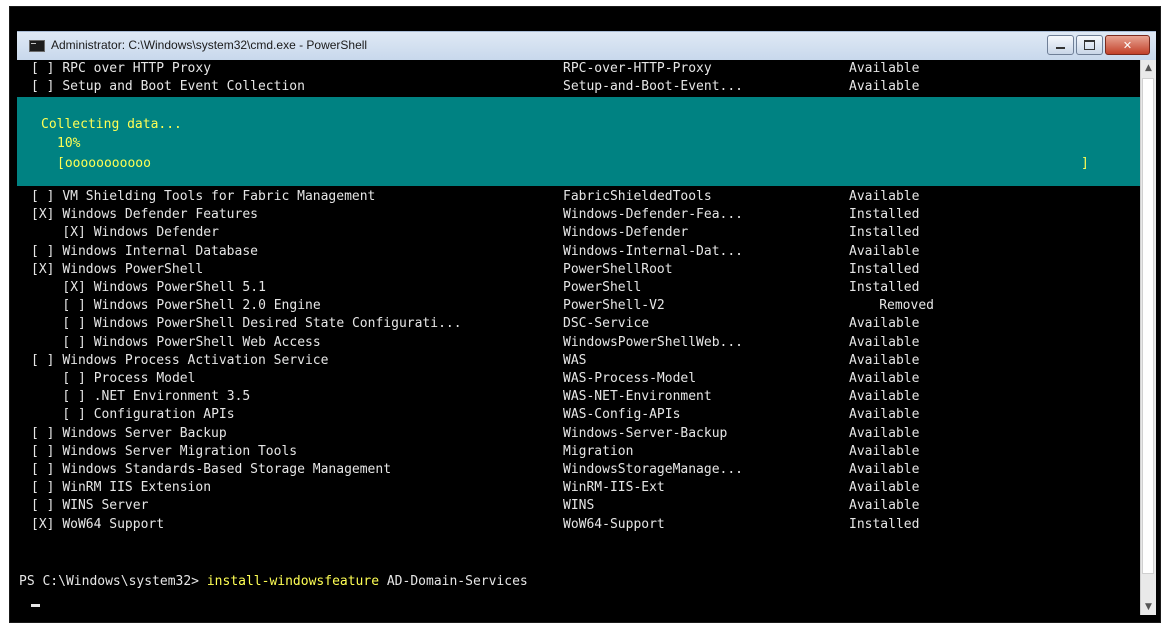 This screenshot has height=623, width=1161. What do you see at coordinates (69, 143) in the screenshot?
I see `progress-percent: 10%` at bounding box center [69, 143].